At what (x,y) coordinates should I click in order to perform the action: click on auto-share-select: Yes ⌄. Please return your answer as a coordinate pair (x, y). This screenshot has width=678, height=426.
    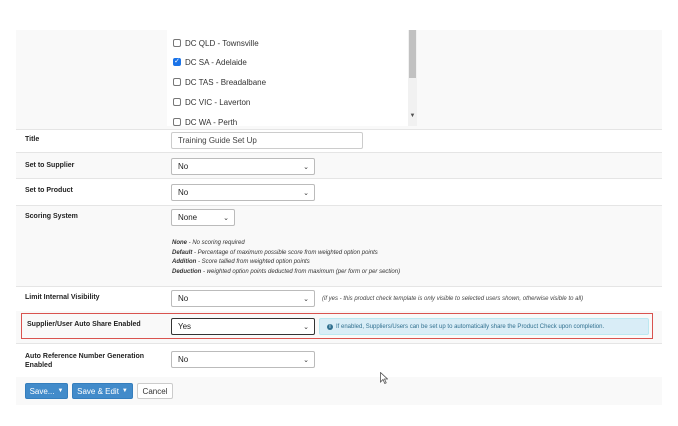
    Looking at the image, I should click on (243, 326).